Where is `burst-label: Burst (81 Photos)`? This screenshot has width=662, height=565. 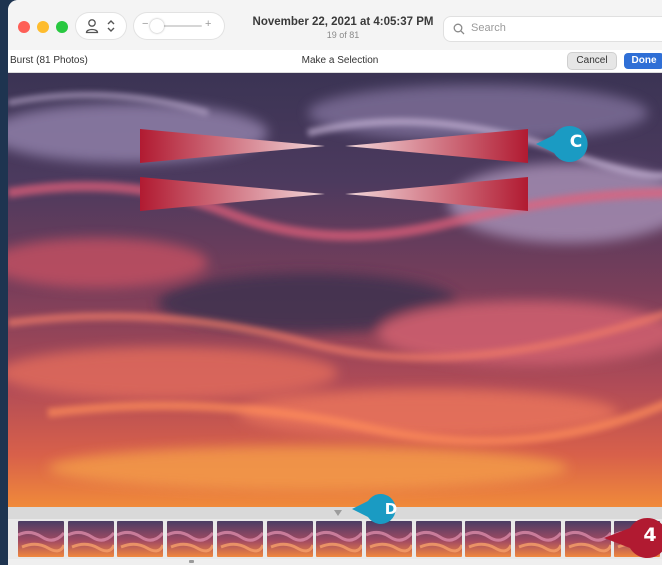 burst-label: Burst (81 Photos) is located at coordinates (49, 60).